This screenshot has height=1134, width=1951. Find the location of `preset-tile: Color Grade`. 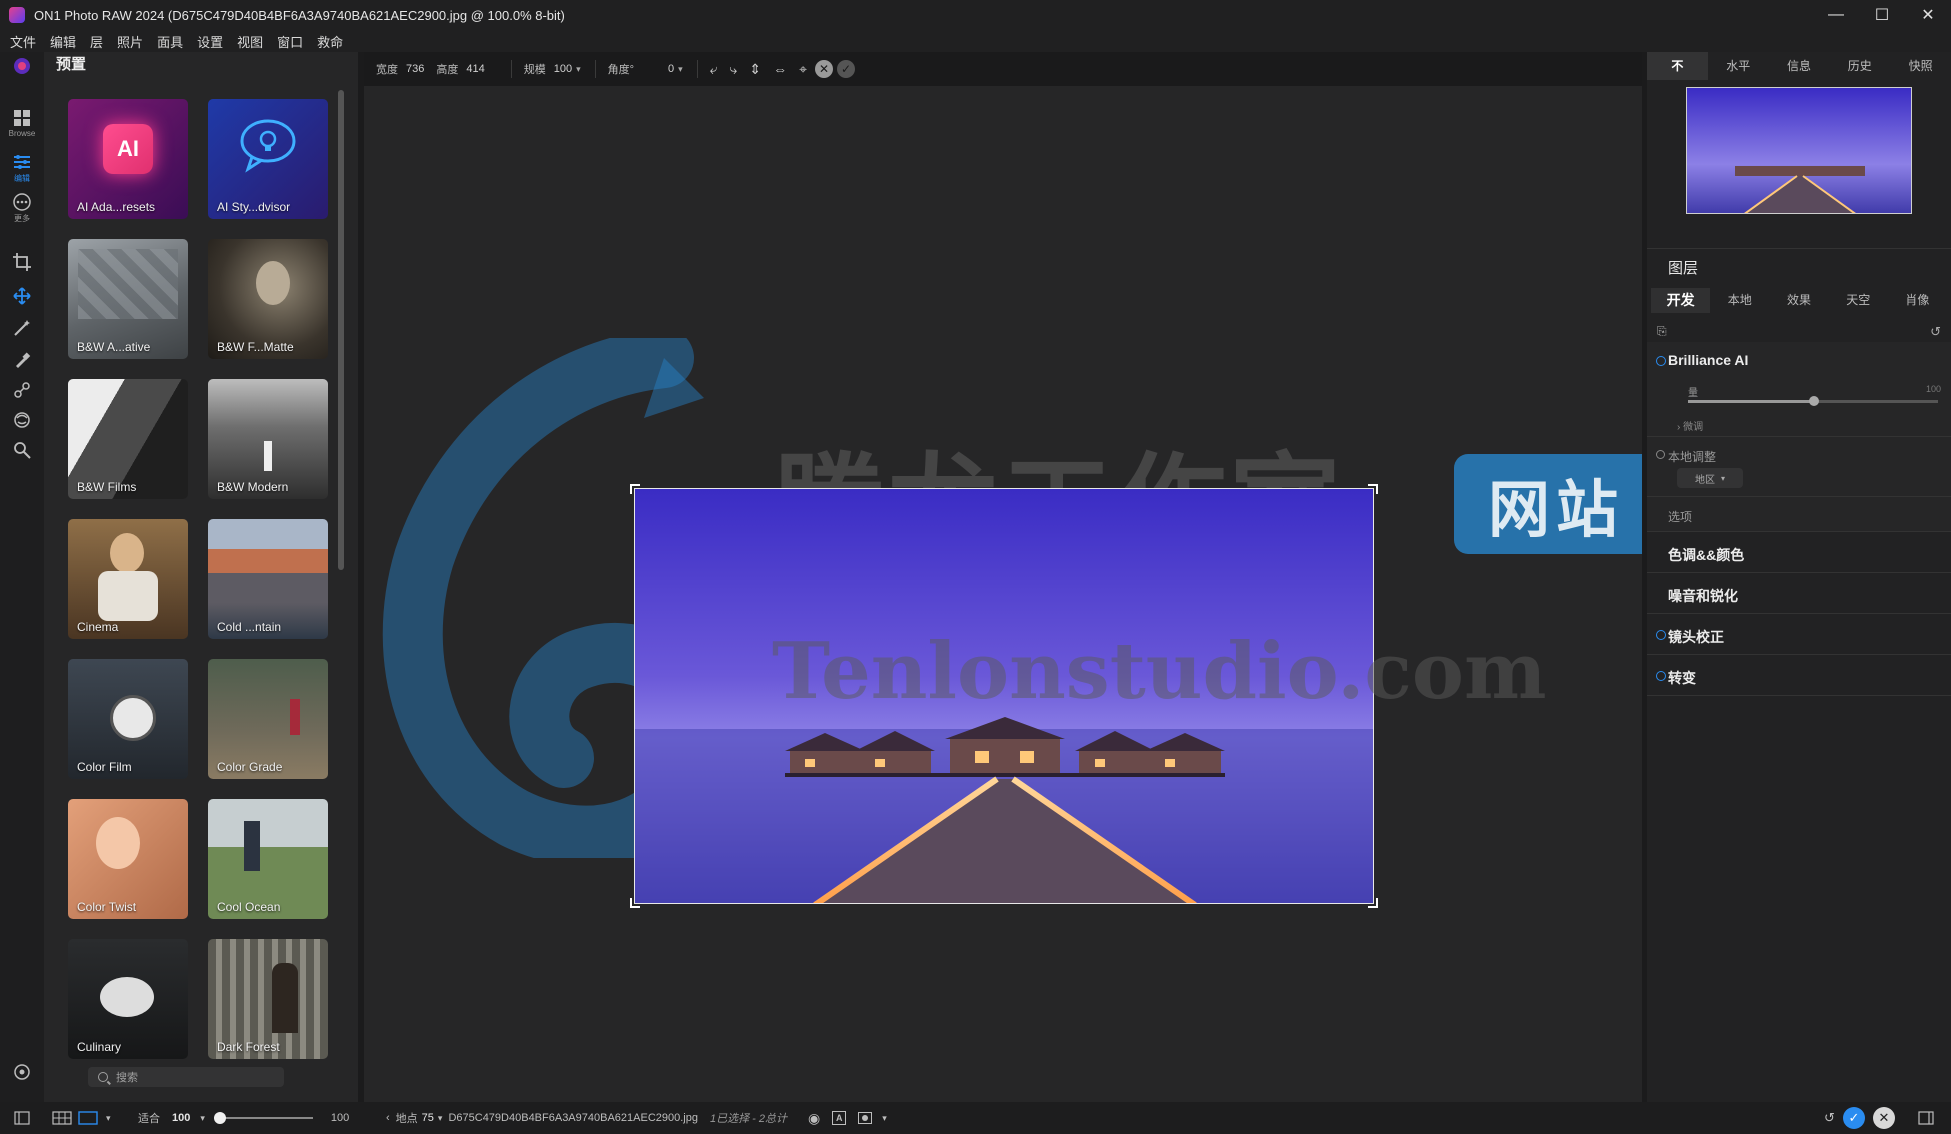

preset-tile: Color Grade is located at coordinates (268, 719).